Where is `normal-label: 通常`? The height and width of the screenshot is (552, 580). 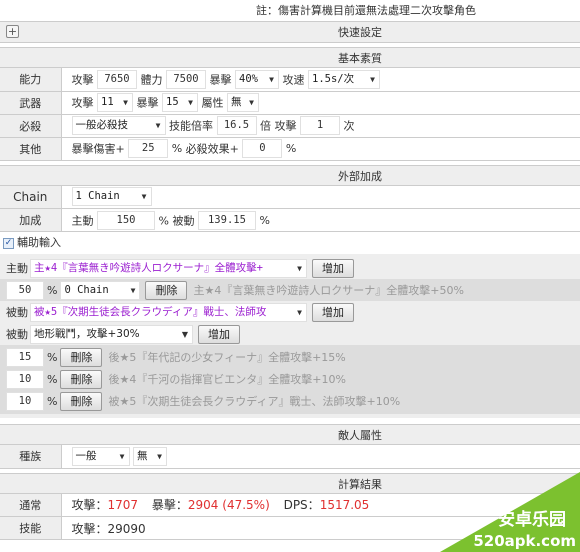 normal-label: 通常 is located at coordinates (31, 505).